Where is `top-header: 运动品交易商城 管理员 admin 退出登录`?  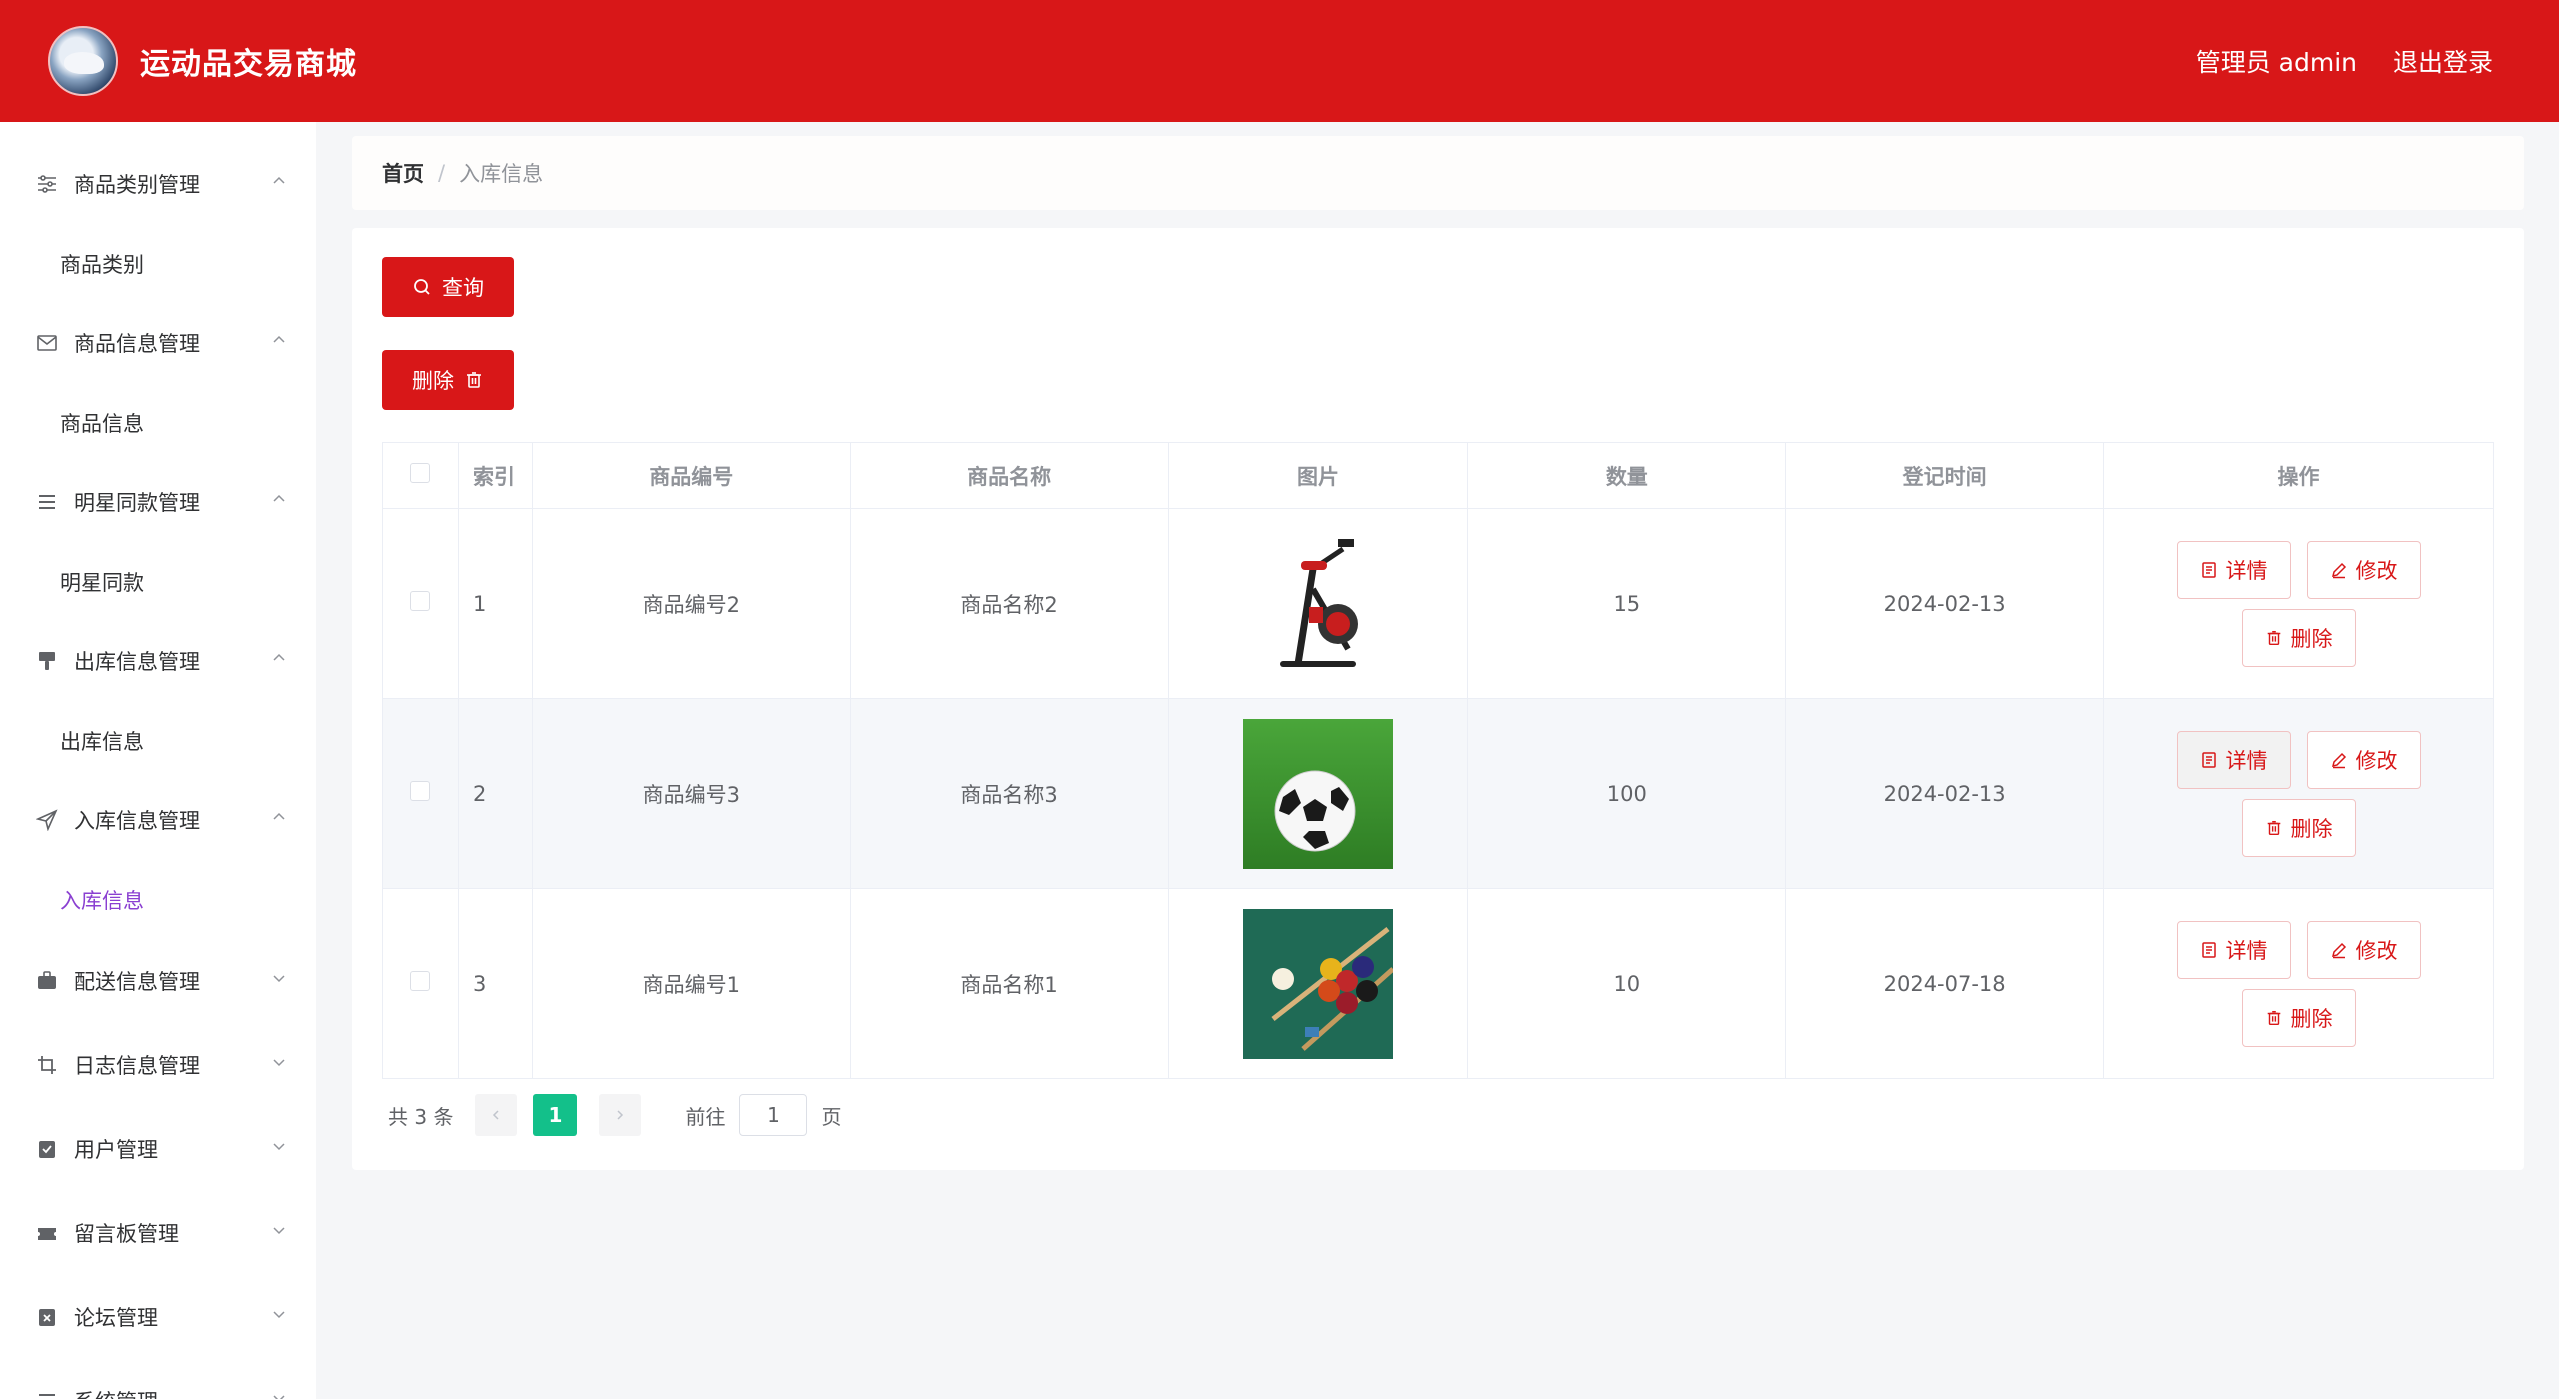
top-header: 运动品交易商城 管理员 admin 退出登录 is located at coordinates (1279, 61).